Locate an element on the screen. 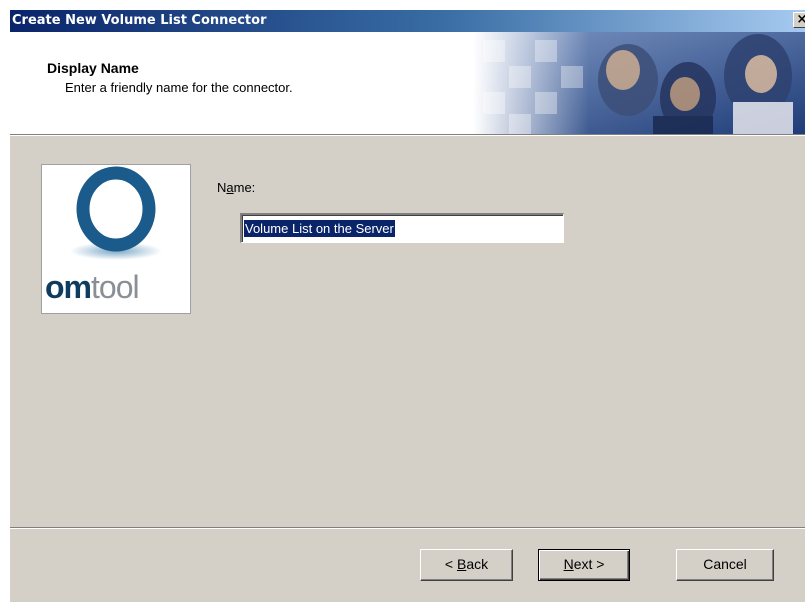 Image resolution: width=805 pixels, height=602 pixels. next-button: Next > is located at coordinates (584, 565).